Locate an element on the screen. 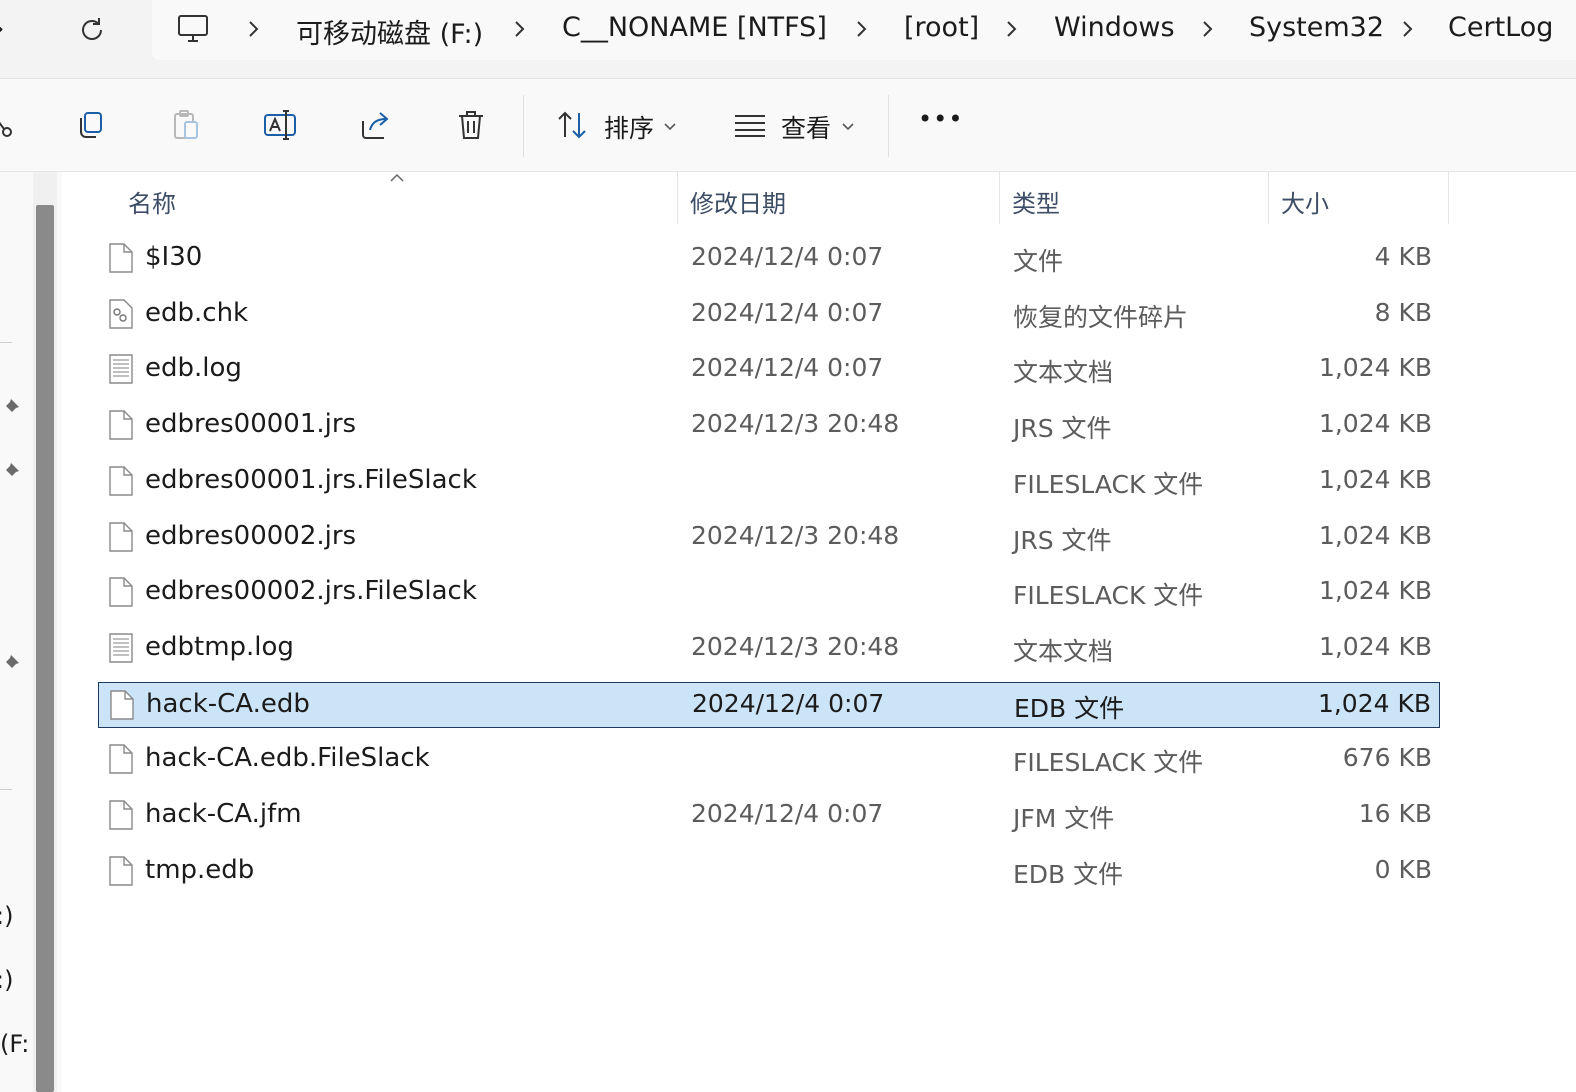  file-row: edb.log 2024/12/4 0:07 文本文档 1,024 KB is located at coordinates (769, 370).